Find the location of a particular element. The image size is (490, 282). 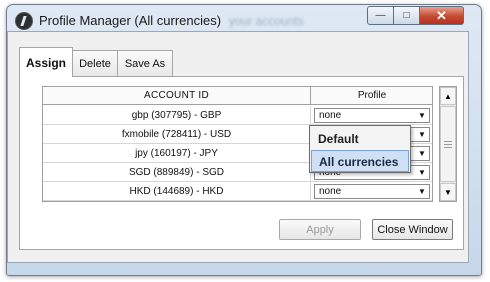

apply-button: Apply is located at coordinates (320, 229).